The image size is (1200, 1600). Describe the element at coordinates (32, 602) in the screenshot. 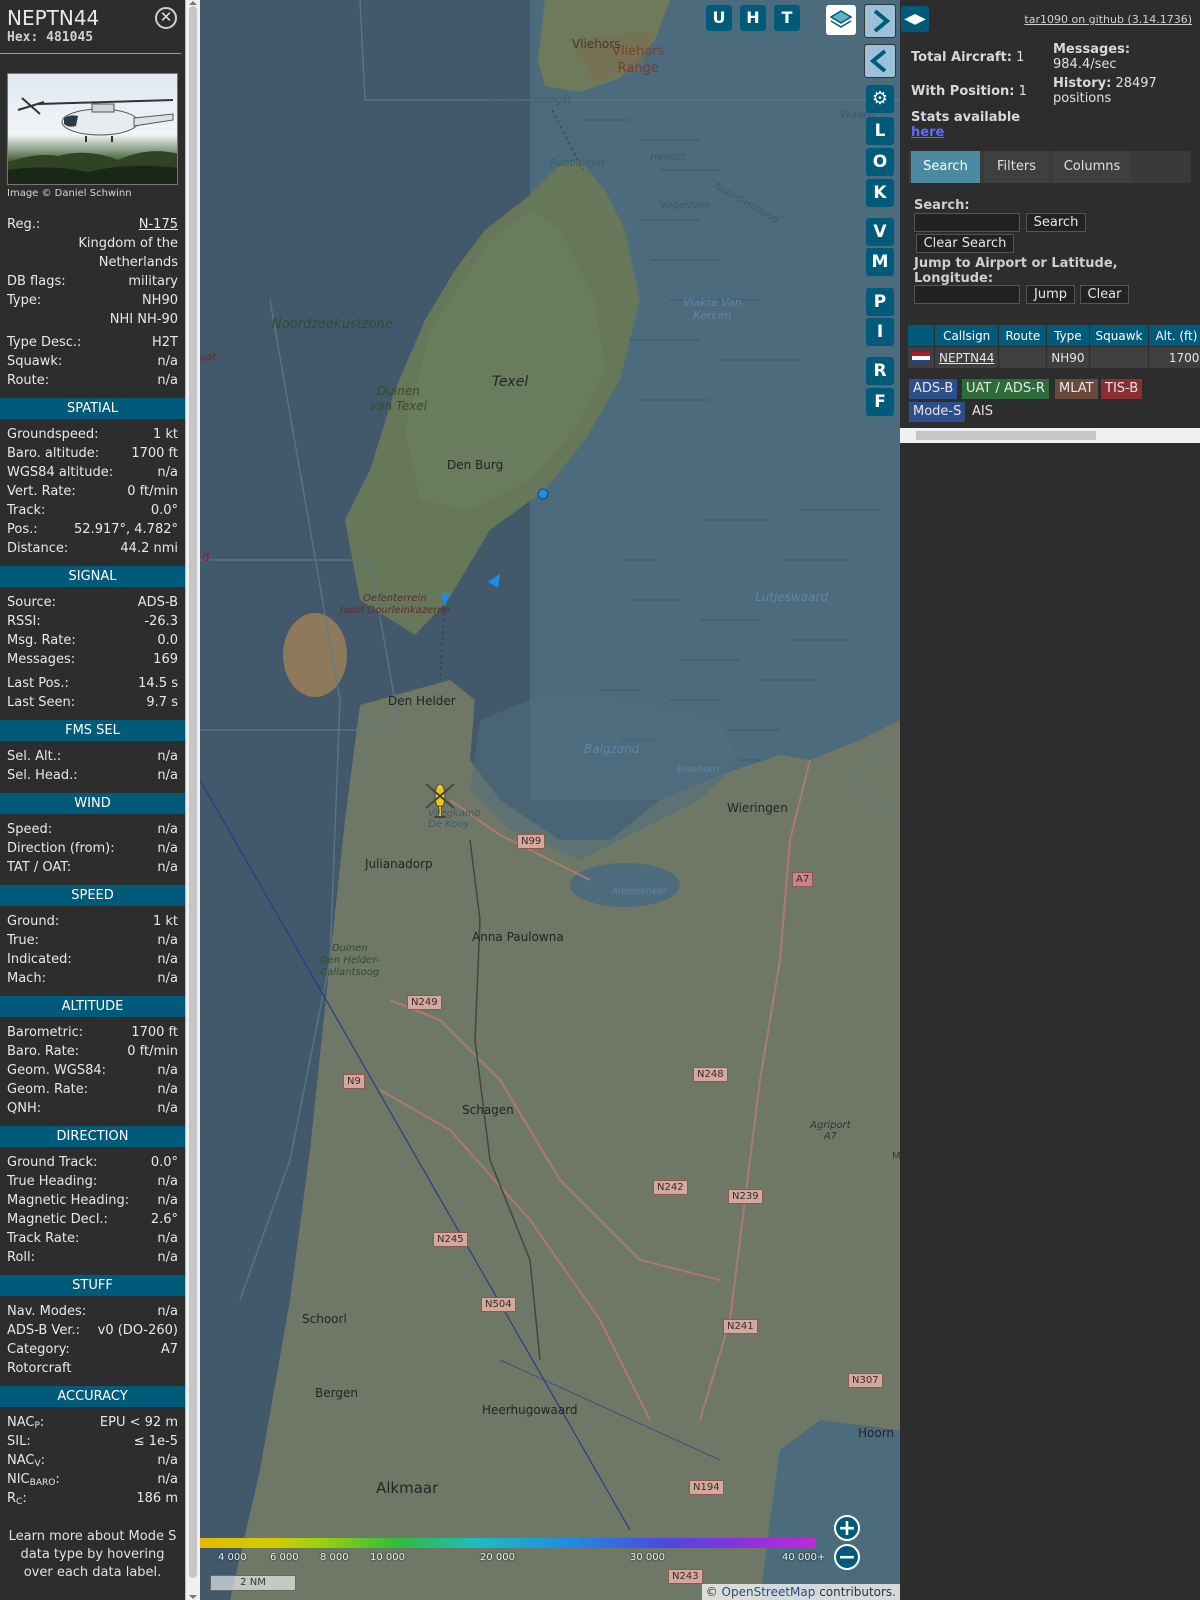

I see `info-row-label: Source:` at that location.